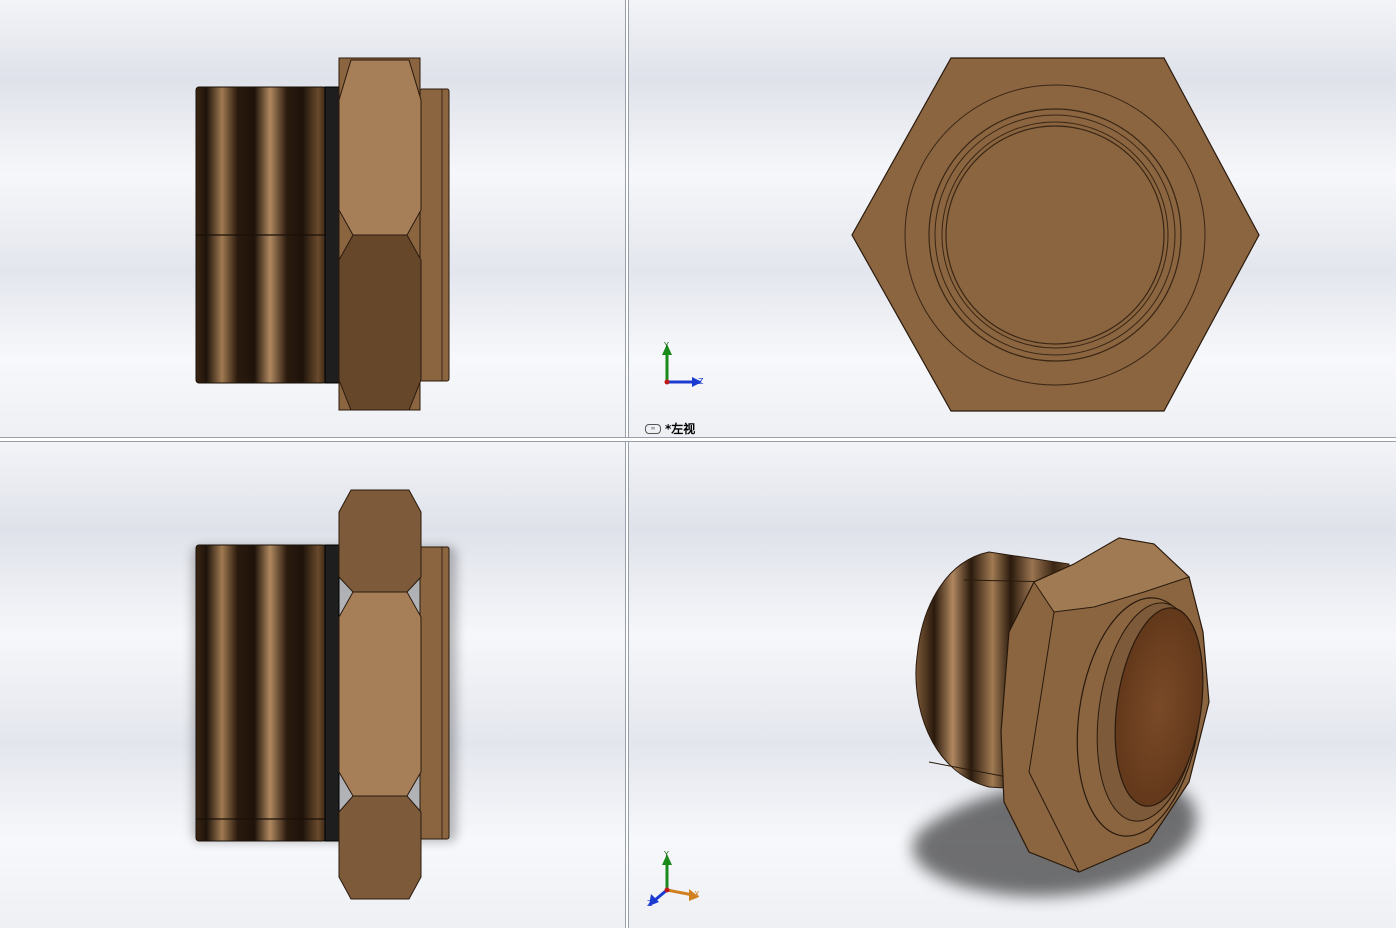 This screenshot has height=928, width=1396. What do you see at coordinates (683, 364) in the screenshot?
I see `coordinate-triad-icon: Y Z` at bounding box center [683, 364].